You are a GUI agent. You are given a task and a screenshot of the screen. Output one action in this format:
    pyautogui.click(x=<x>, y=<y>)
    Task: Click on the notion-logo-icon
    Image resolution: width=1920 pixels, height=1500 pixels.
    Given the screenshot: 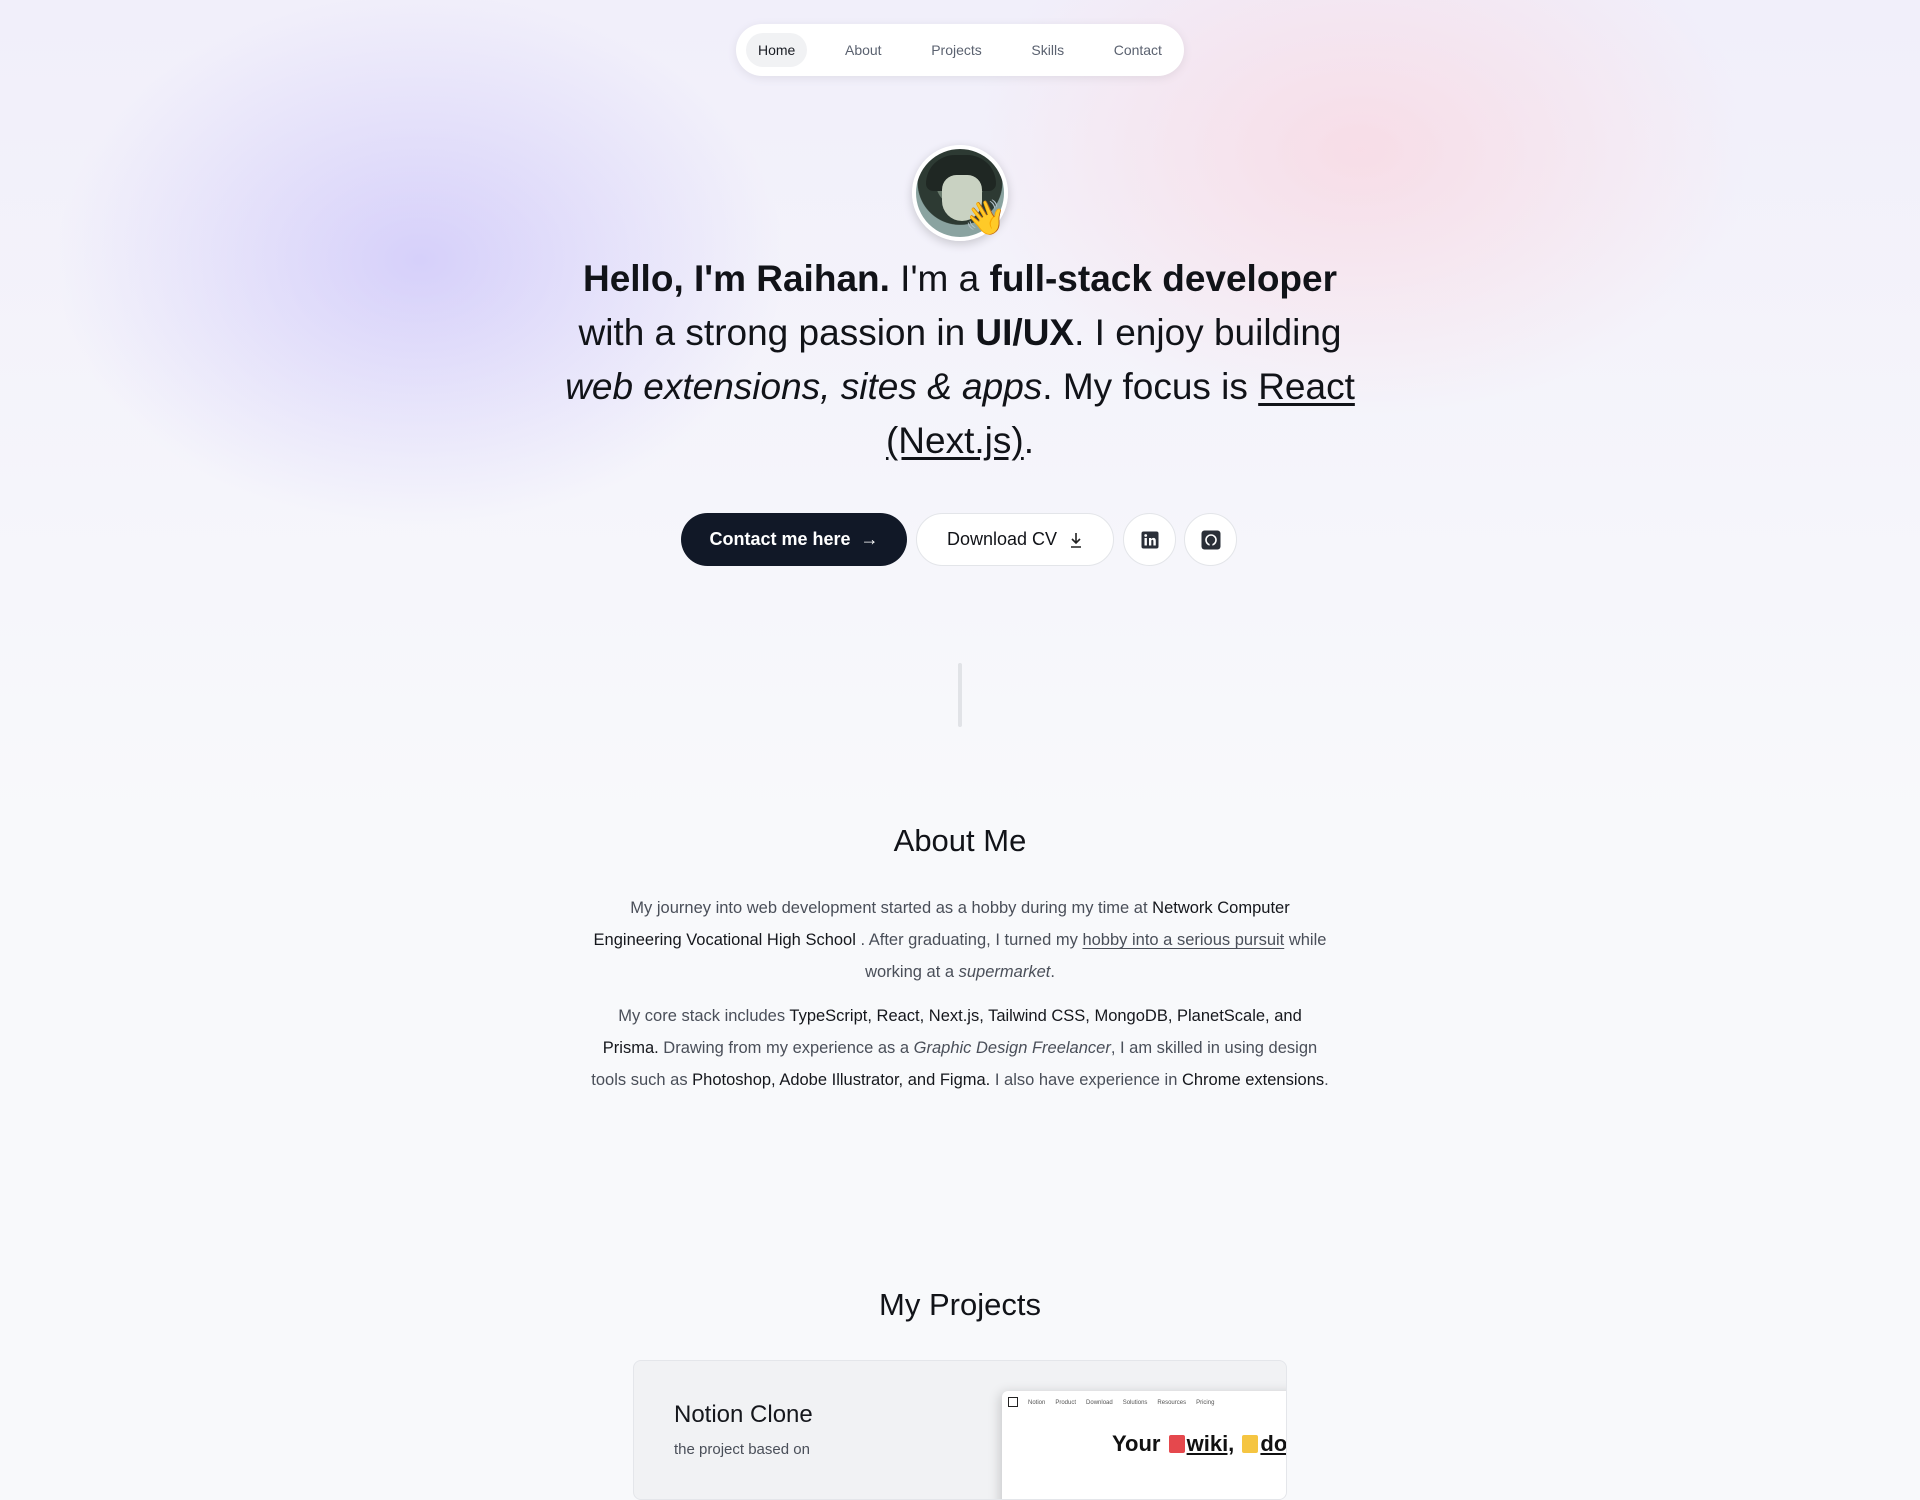 What is the action you would take?
    pyautogui.click(x=1013, y=1402)
    